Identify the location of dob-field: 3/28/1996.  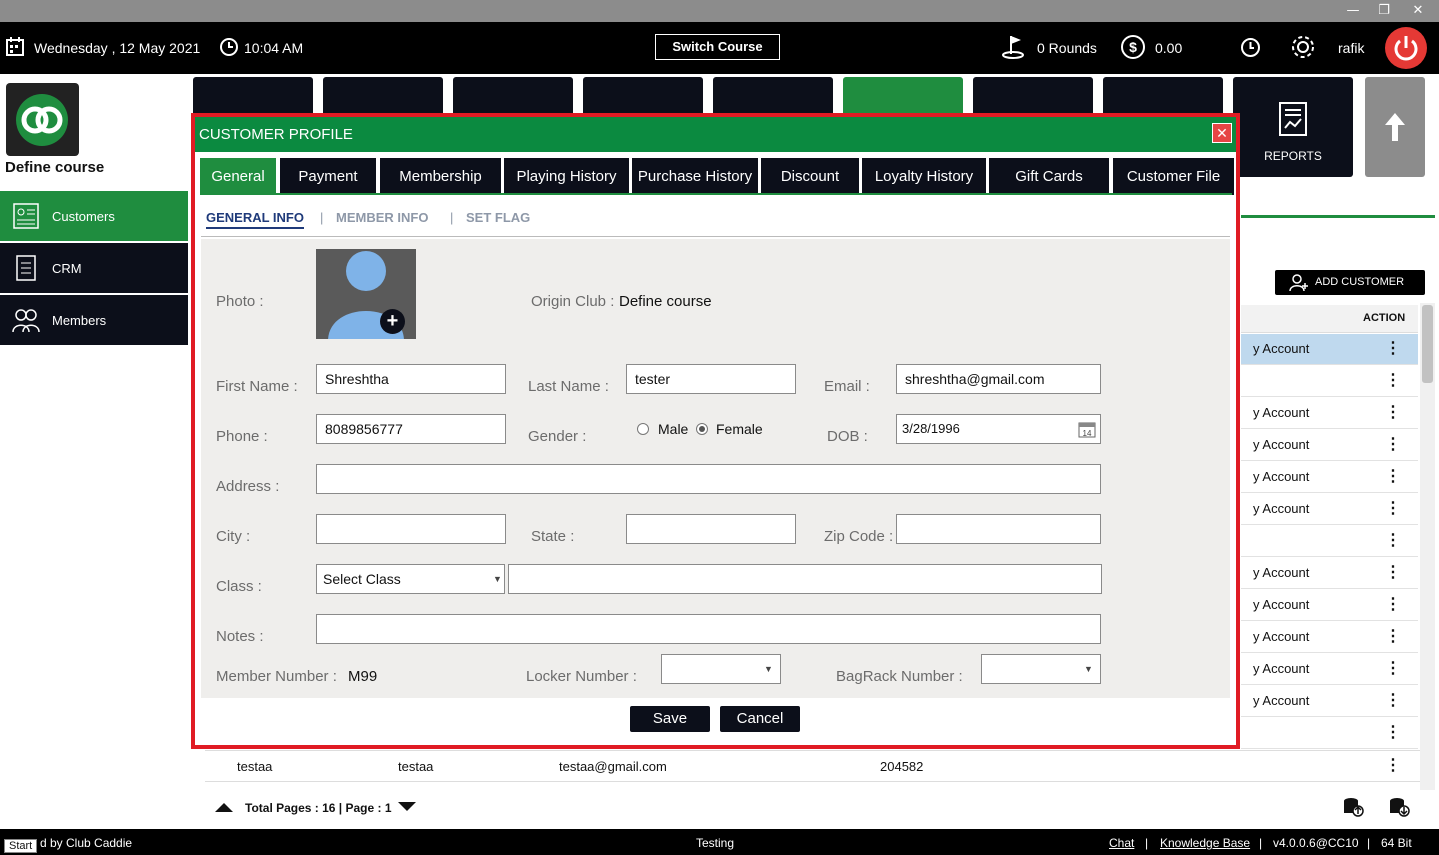
(998, 429).